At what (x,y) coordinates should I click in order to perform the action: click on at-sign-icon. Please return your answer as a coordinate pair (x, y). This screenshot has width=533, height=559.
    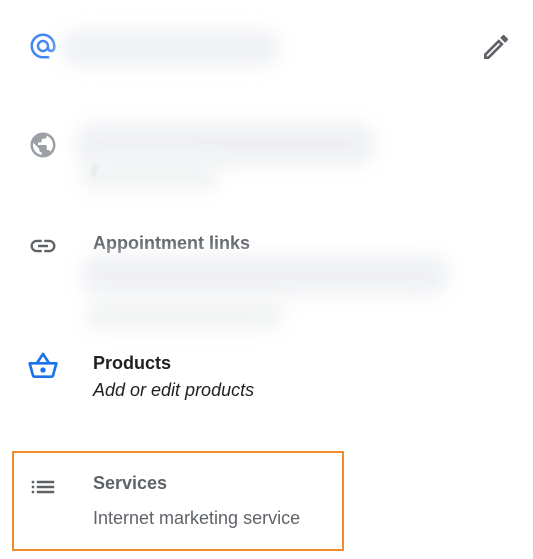
    Looking at the image, I should click on (43, 46).